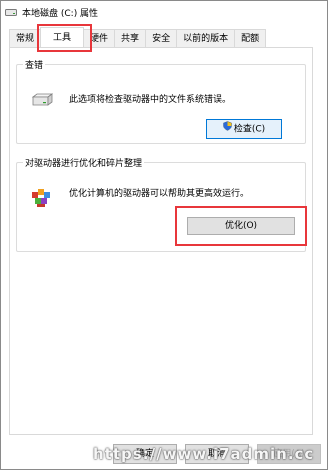  I want to click on tab-quota: 配额, so click(250, 38).